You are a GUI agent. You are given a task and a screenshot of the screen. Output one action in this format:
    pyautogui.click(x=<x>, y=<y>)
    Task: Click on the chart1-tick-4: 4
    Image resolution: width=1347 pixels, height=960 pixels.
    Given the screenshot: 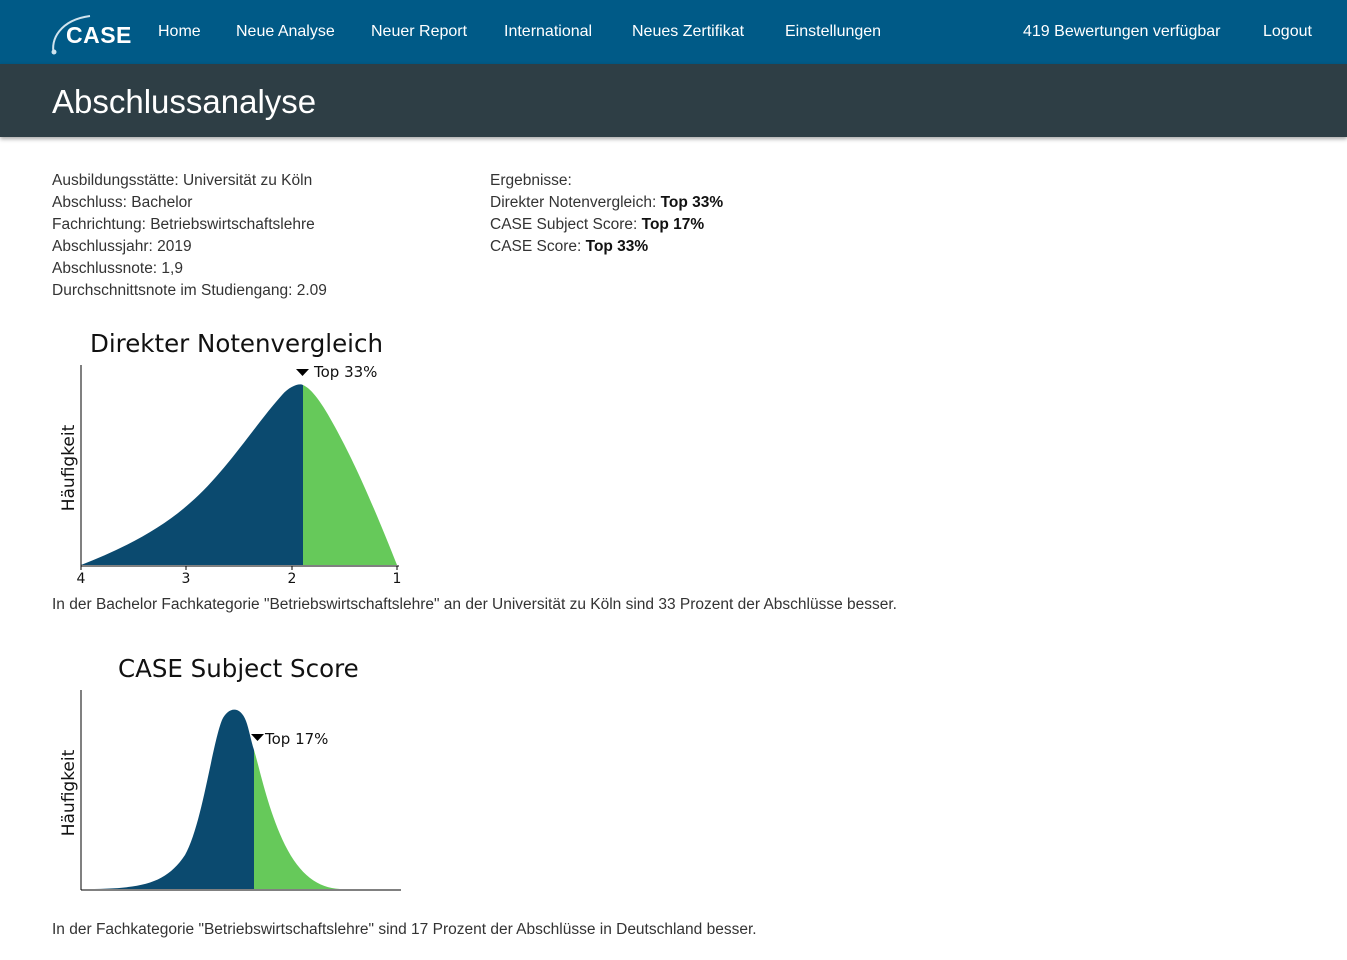 What is the action you would take?
    pyautogui.click(x=81, y=579)
    